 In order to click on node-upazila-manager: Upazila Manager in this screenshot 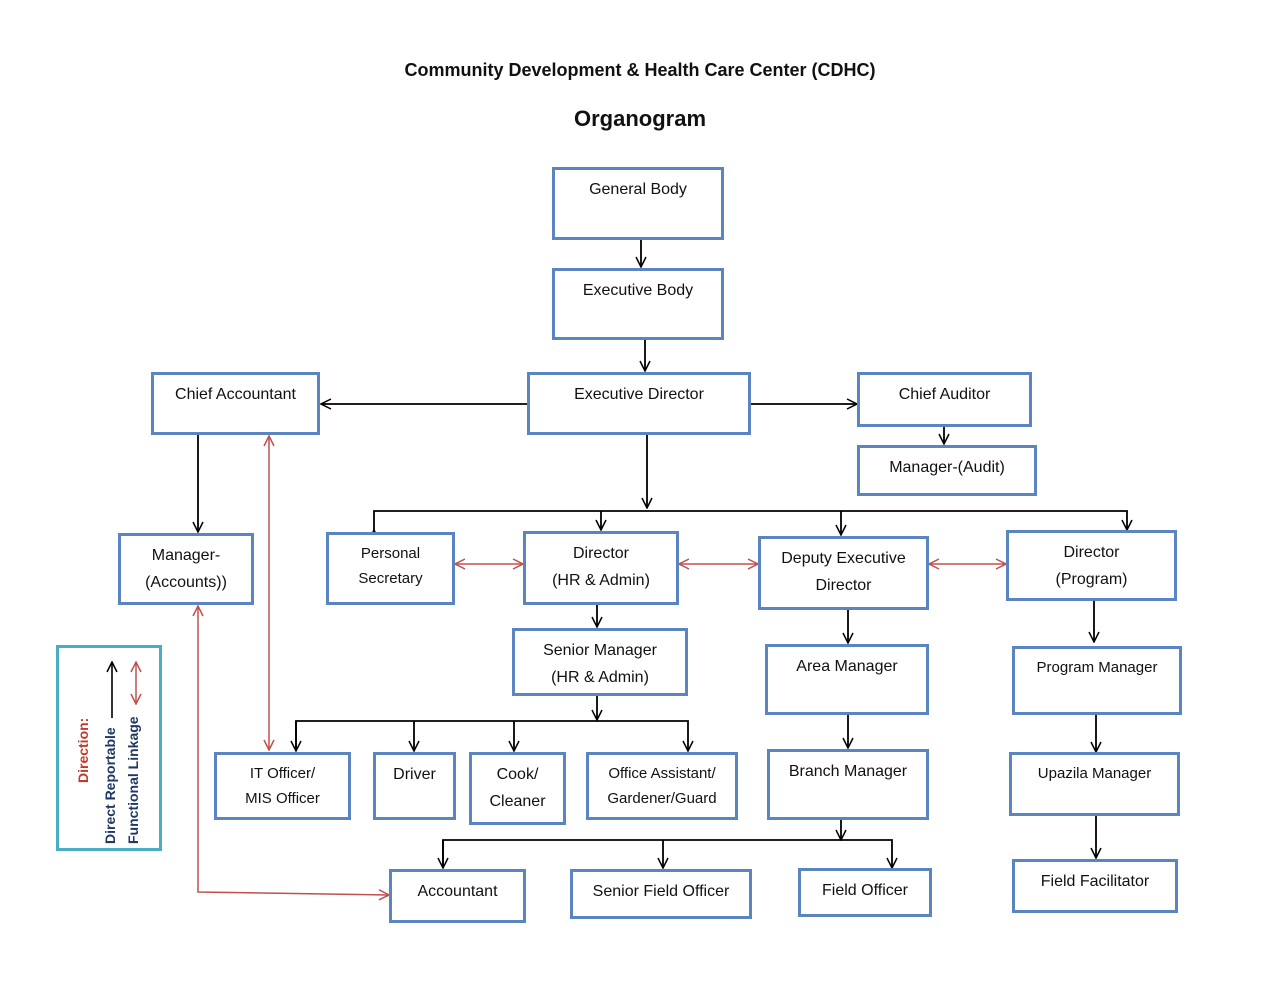, I will do `click(1094, 784)`.